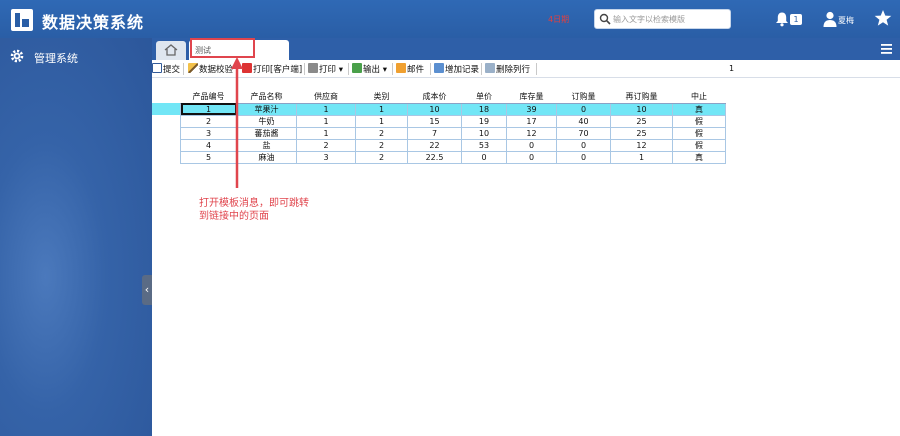 Image resolution: width=900 pixels, height=436 pixels. I want to click on column-header: 中止, so click(699, 97).